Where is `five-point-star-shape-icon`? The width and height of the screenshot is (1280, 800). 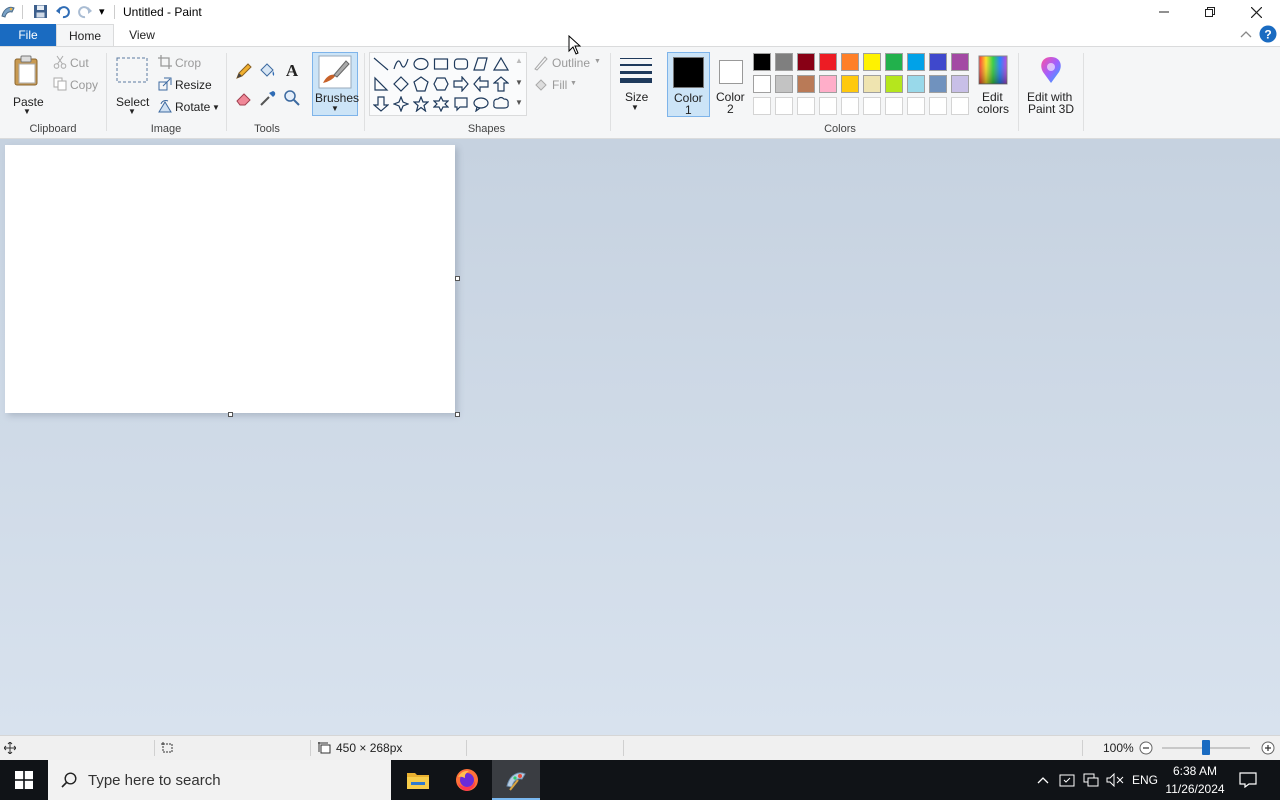 five-point-star-shape-icon is located at coordinates (421, 104).